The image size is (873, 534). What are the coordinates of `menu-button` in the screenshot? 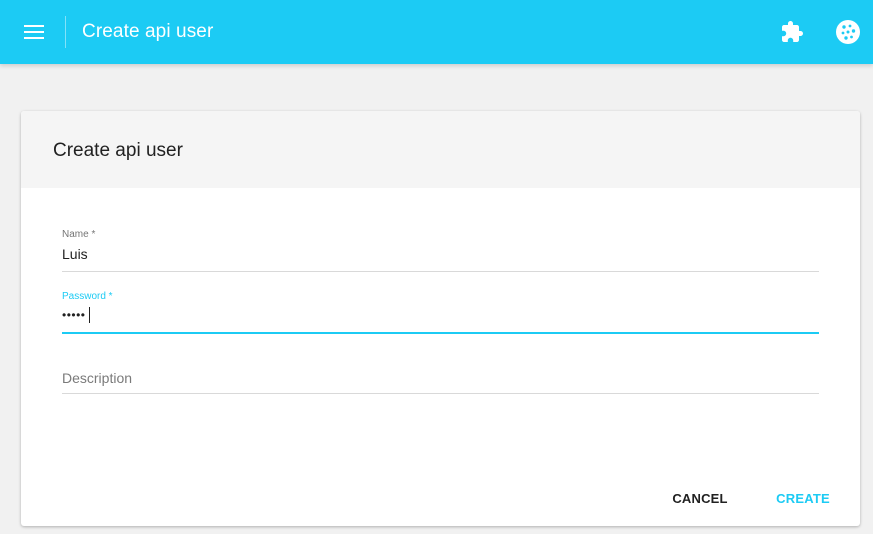 It's located at (34, 32).